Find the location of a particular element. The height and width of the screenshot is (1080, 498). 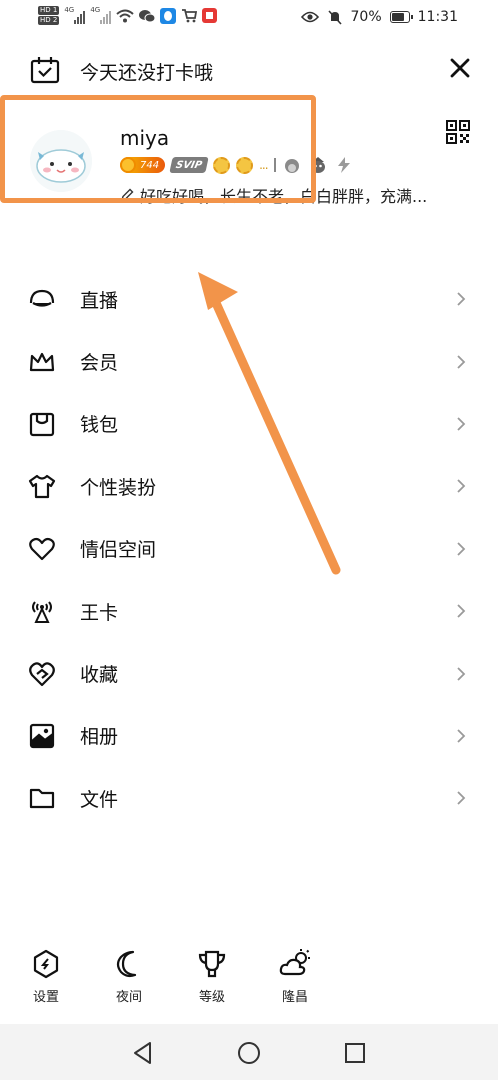

wallet-icon is located at coordinates (42, 424).